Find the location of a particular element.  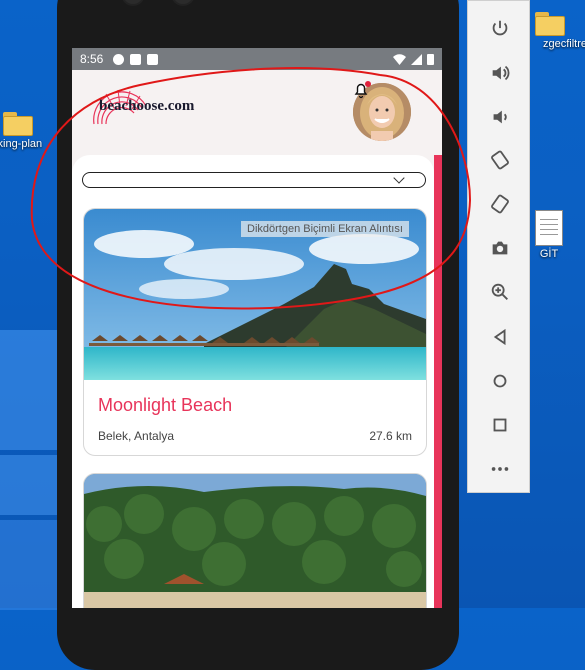

battery-icon is located at coordinates (430, 59).